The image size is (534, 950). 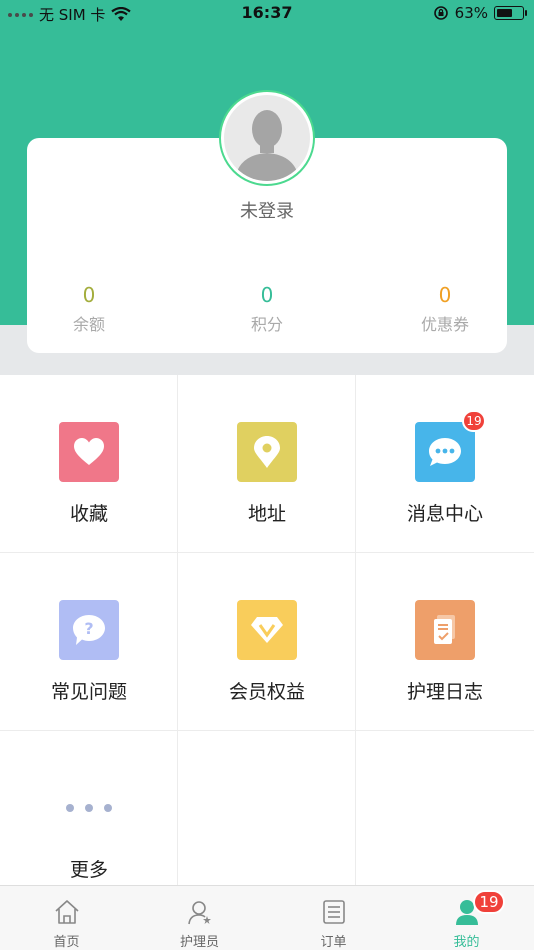 What do you see at coordinates (267, 452) in the screenshot?
I see `location-pin-icon` at bounding box center [267, 452].